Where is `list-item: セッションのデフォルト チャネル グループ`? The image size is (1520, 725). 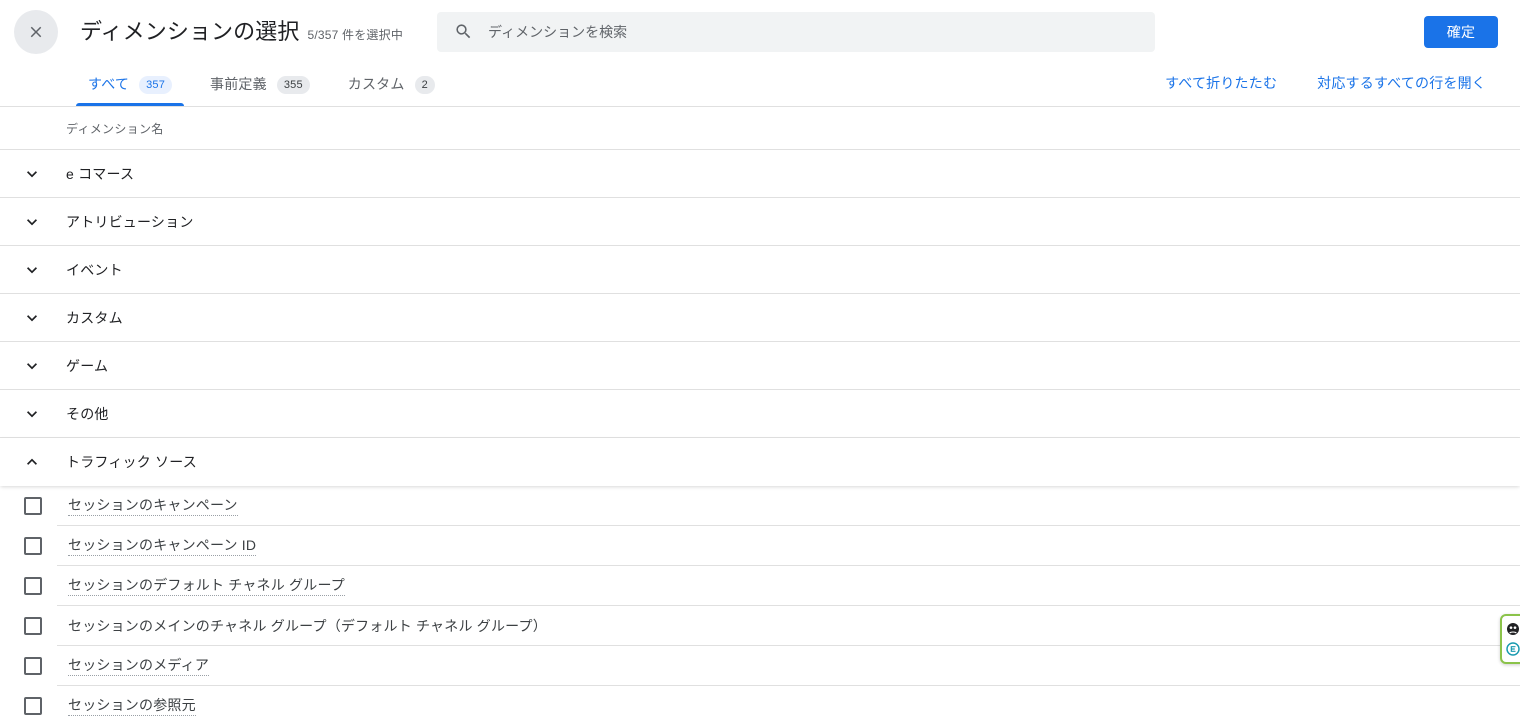 list-item: セッションのデフォルト チャネル グループ is located at coordinates (760, 586).